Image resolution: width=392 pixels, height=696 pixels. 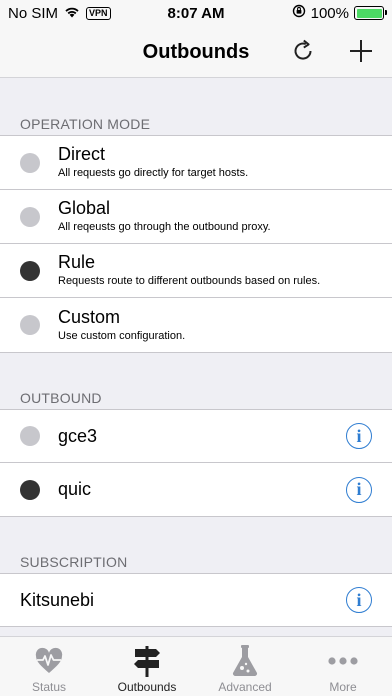 What do you see at coordinates (77, 262) in the screenshot?
I see `mode-title: Rule` at bounding box center [77, 262].